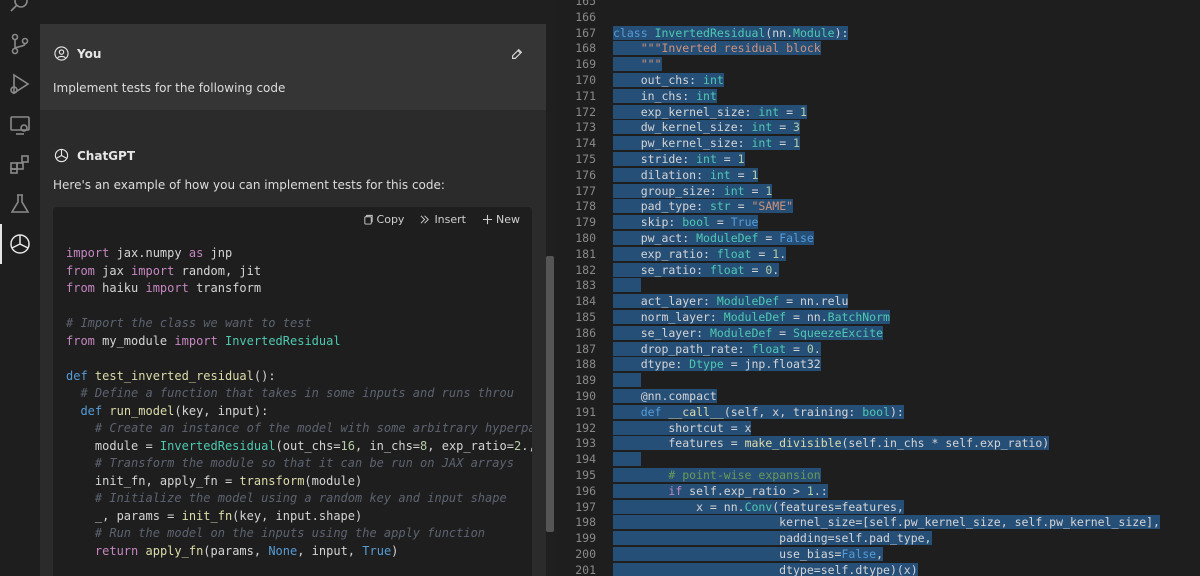 The width and height of the screenshot is (1200, 576). What do you see at coordinates (164, 270) in the screenshot?
I see `chat-code-line: from jax import random, jit` at bounding box center [164, 270].